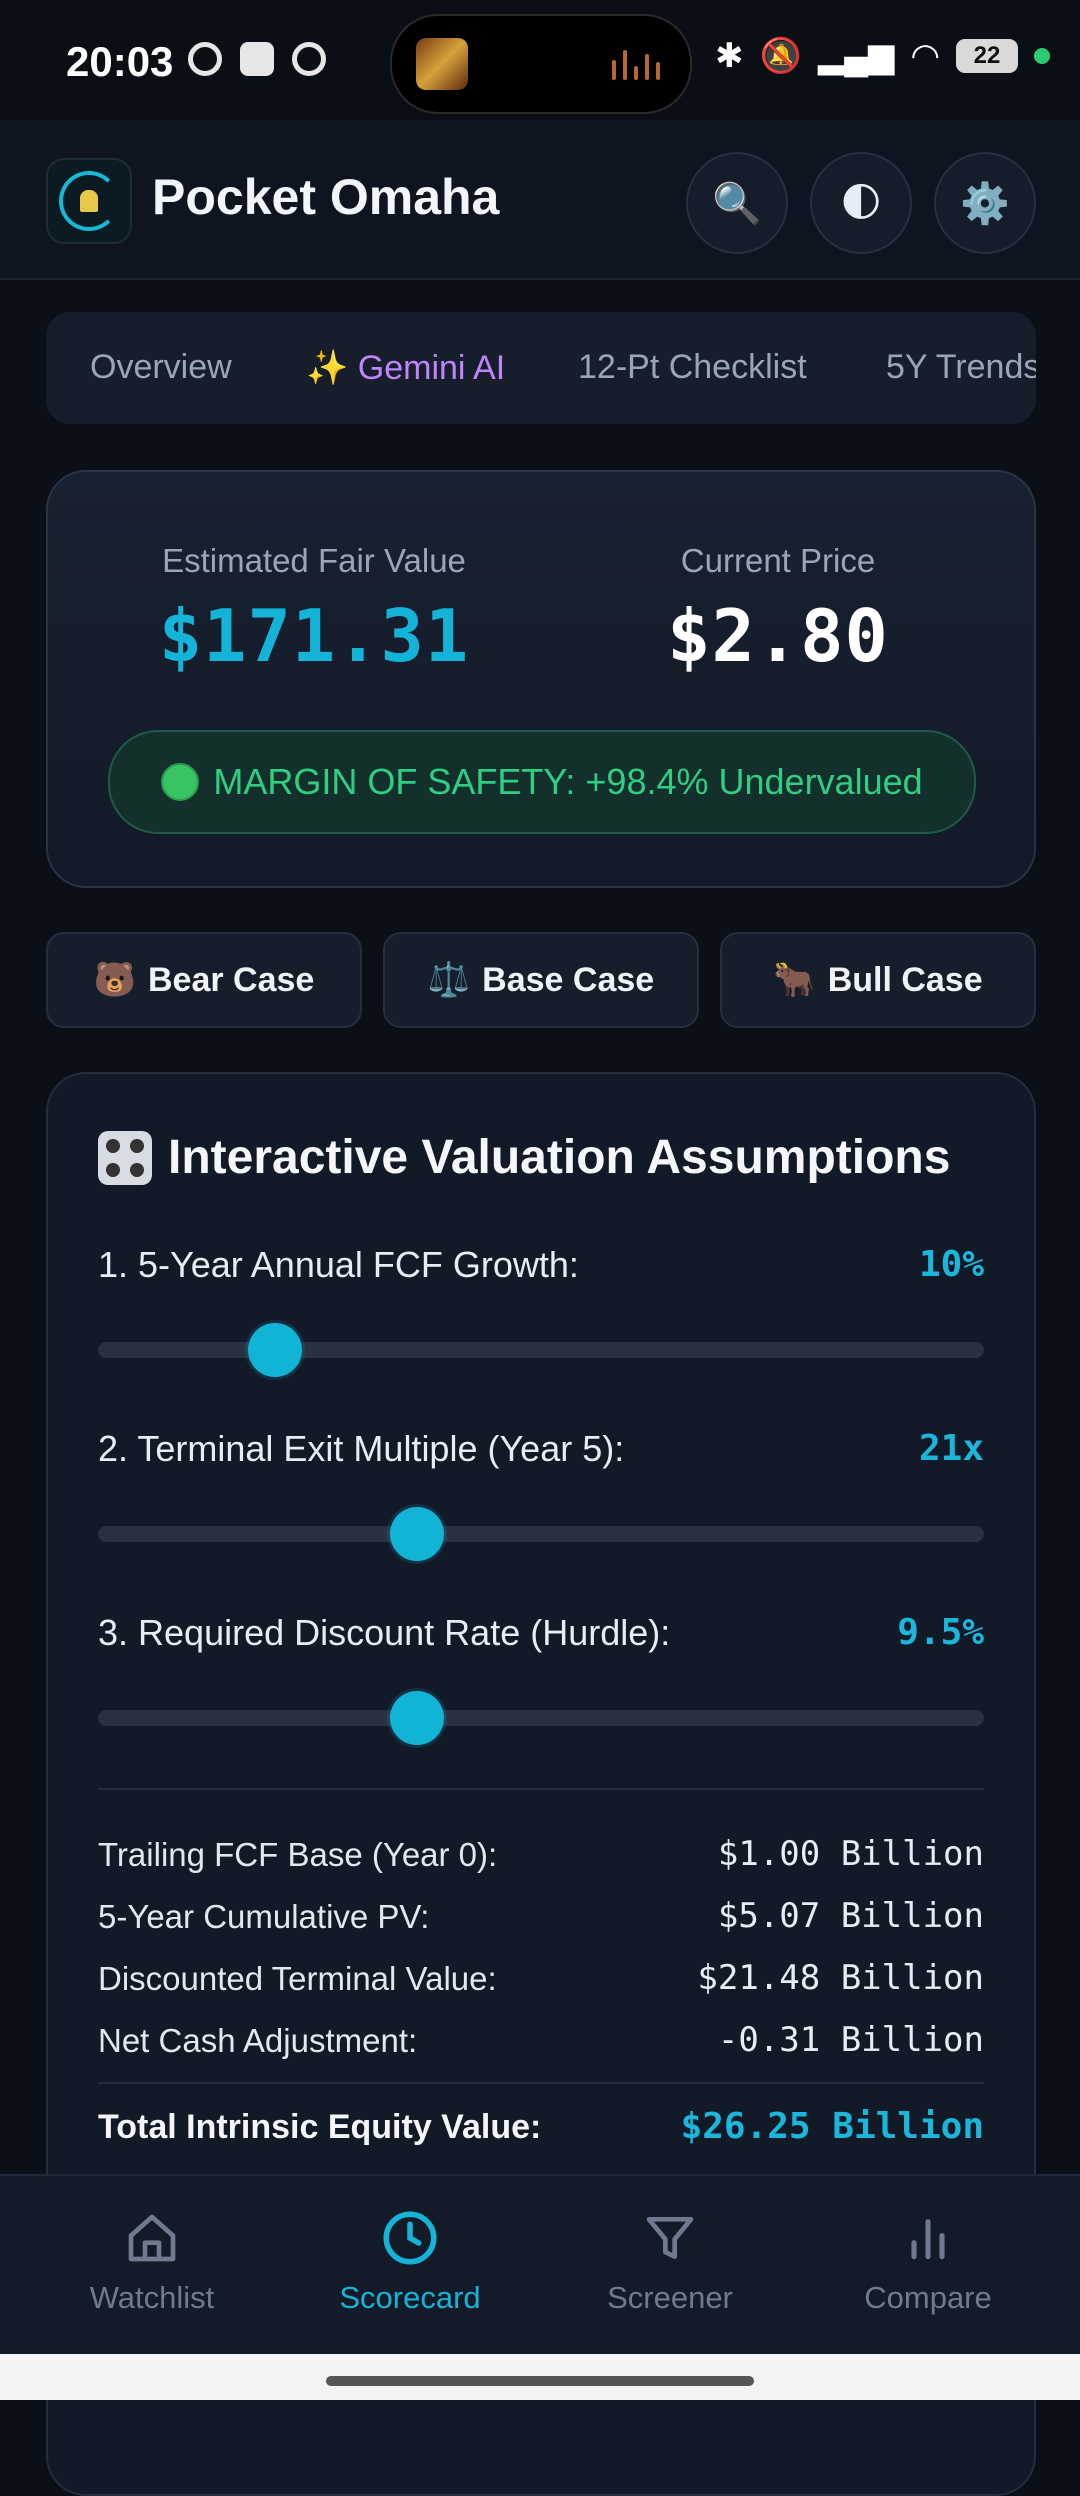  I want to click on app-header: Pocket Omaha 🔍 🌓 ⚙️, so click(540, 200).